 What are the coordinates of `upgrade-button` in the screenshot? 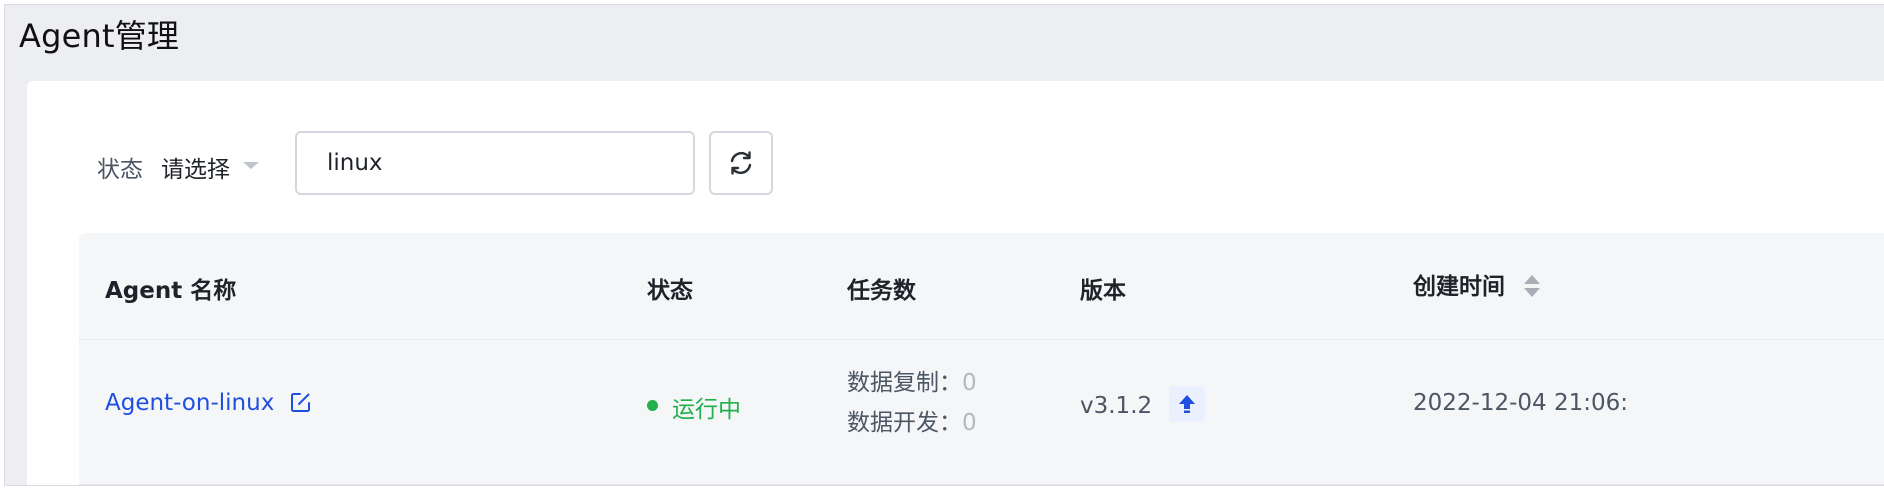 It's located at (1187, 404).